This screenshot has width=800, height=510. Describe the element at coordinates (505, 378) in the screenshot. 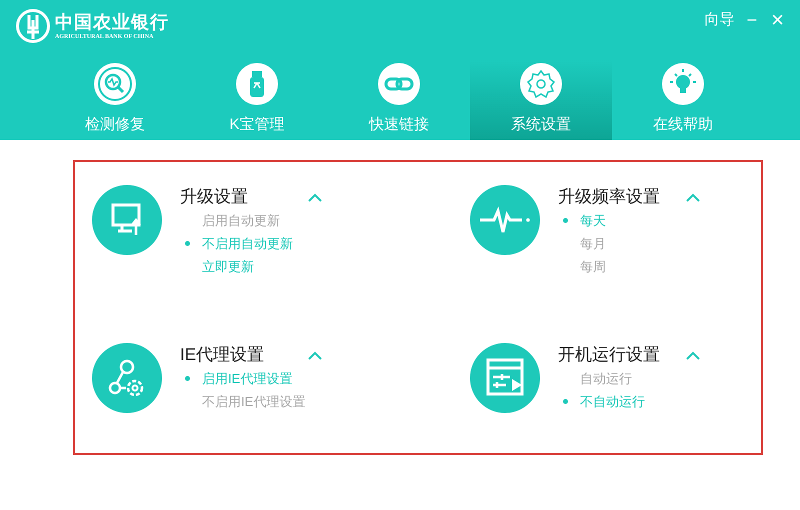

I see `window-play-icon` at that location.